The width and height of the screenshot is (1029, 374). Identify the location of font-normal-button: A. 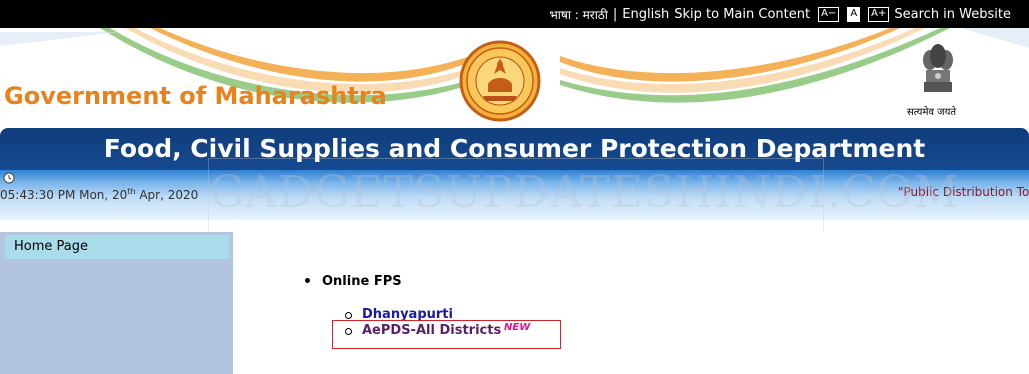
(854, 14).